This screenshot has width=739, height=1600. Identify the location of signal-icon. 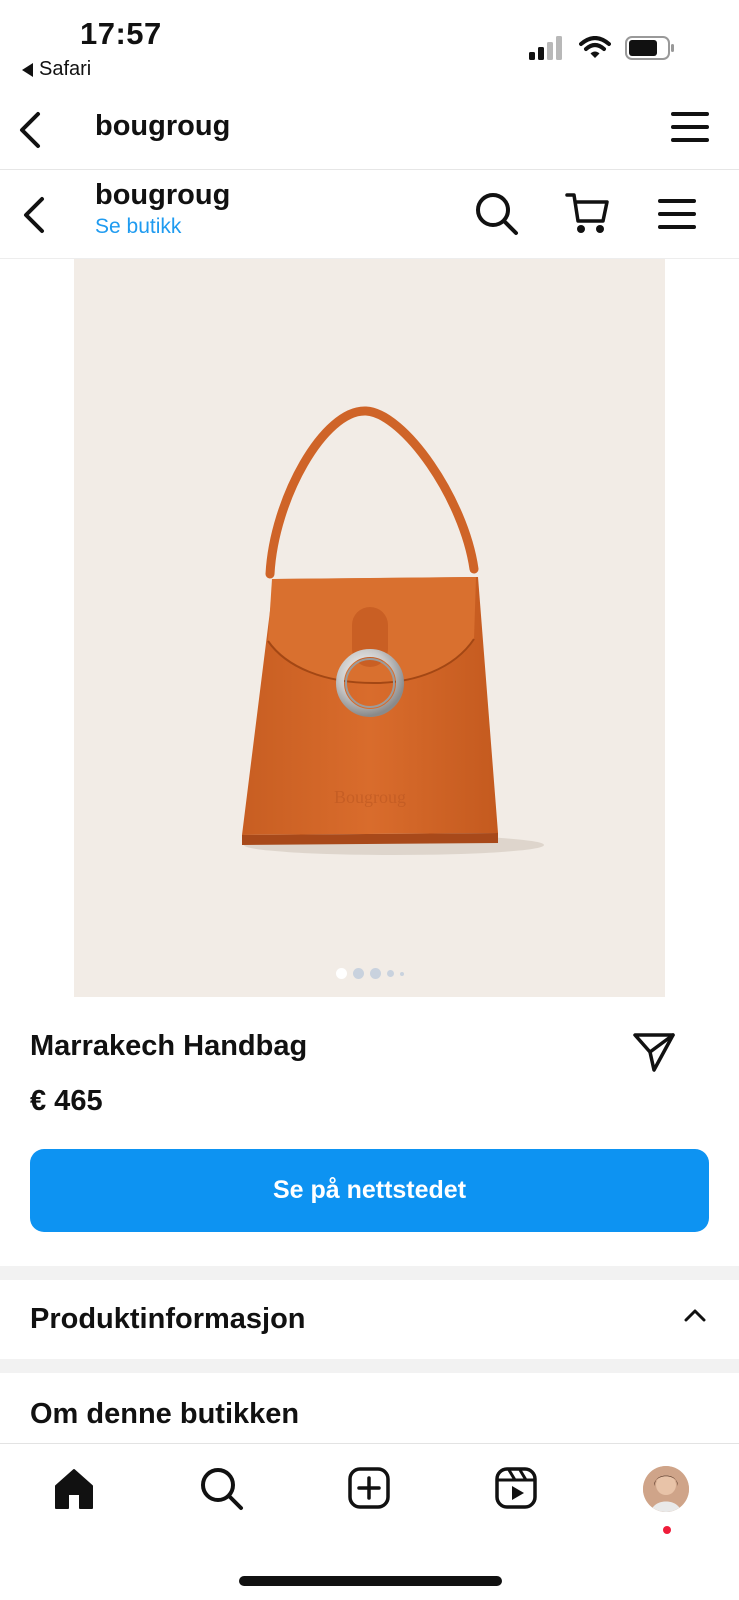
(545, 48).